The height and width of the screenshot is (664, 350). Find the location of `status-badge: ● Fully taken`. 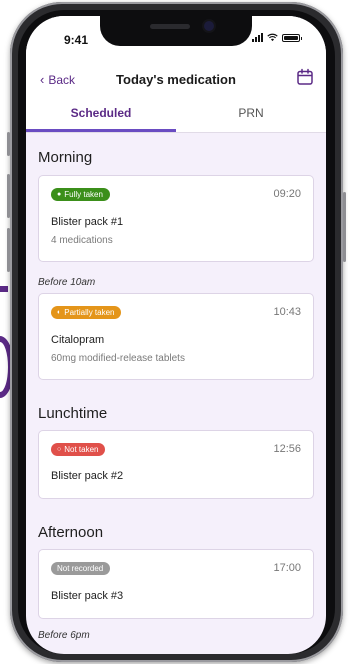

status-badge: ● Fully taken is located at coordinates (80, 194).